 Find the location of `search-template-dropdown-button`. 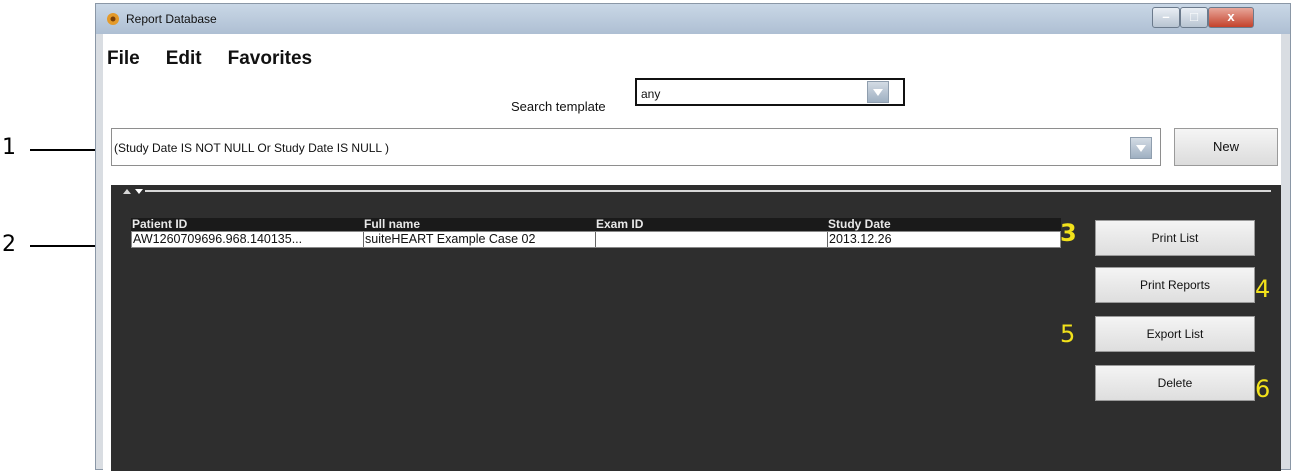

search-template-dropdown-button is located at coordinates (878, 92).